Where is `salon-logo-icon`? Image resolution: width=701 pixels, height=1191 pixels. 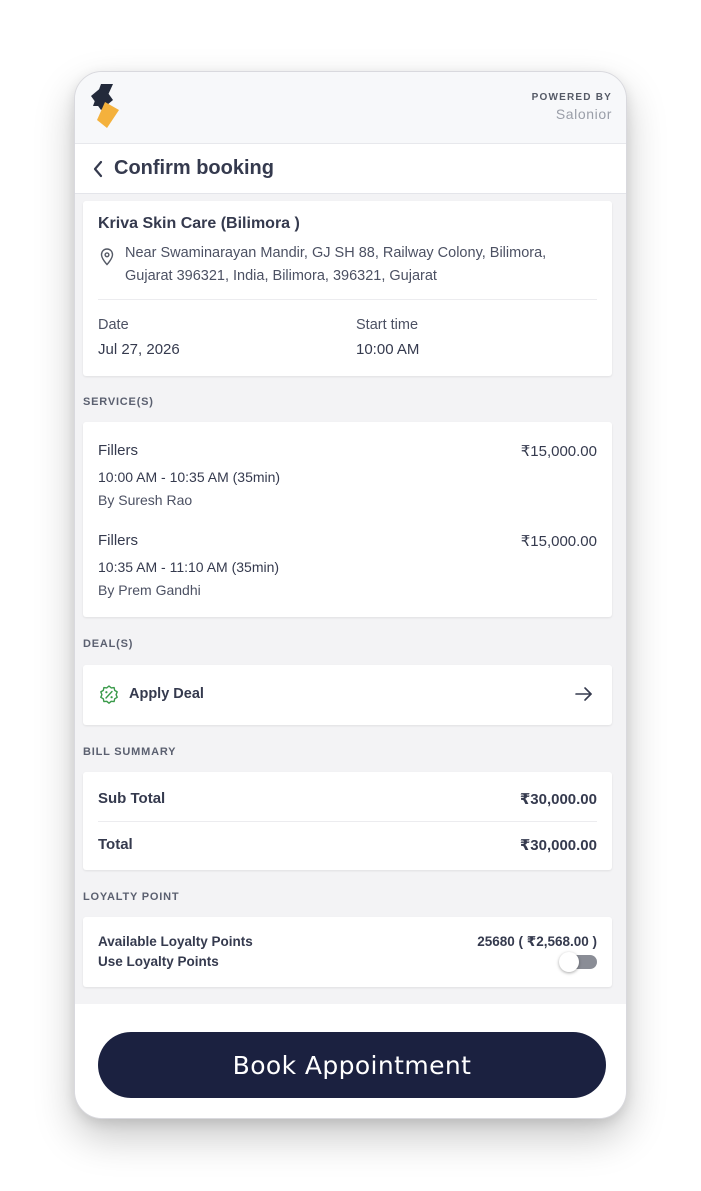
salon-logo-icon is located at coordinates (105, 106).